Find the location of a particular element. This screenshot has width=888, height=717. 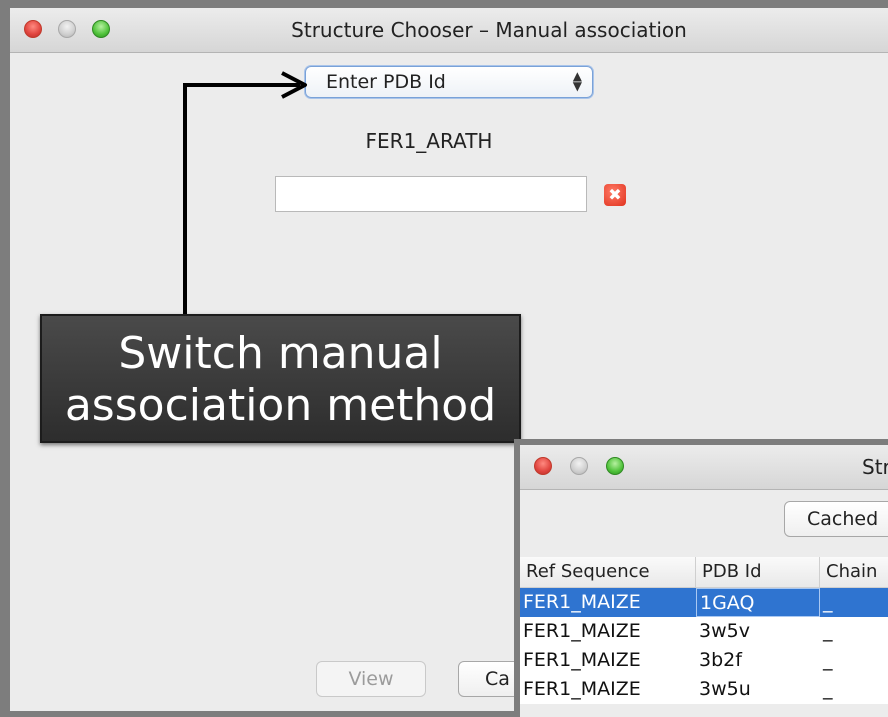

column-header-ref-sequence: Ref Sequence is located at coordinates (608, 572).